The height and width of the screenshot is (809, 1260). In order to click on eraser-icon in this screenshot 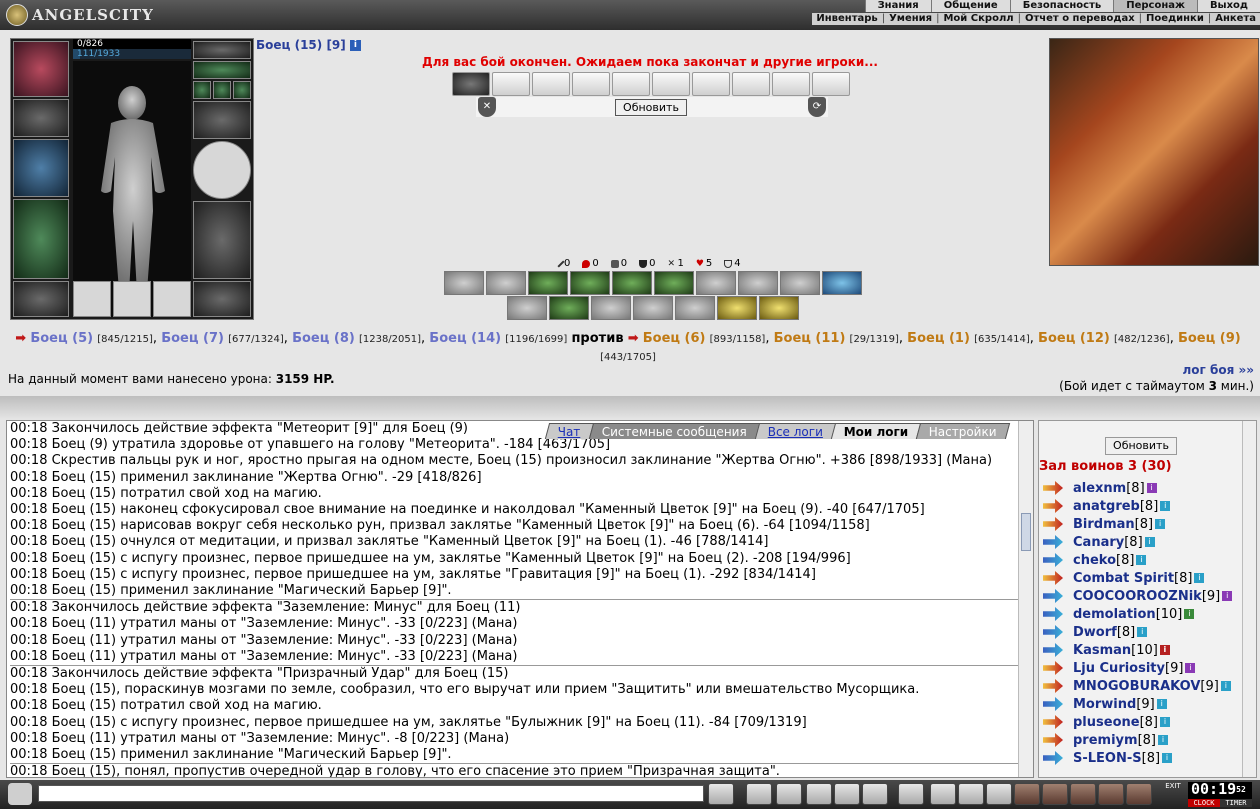, I will do `click(759, 794)`.